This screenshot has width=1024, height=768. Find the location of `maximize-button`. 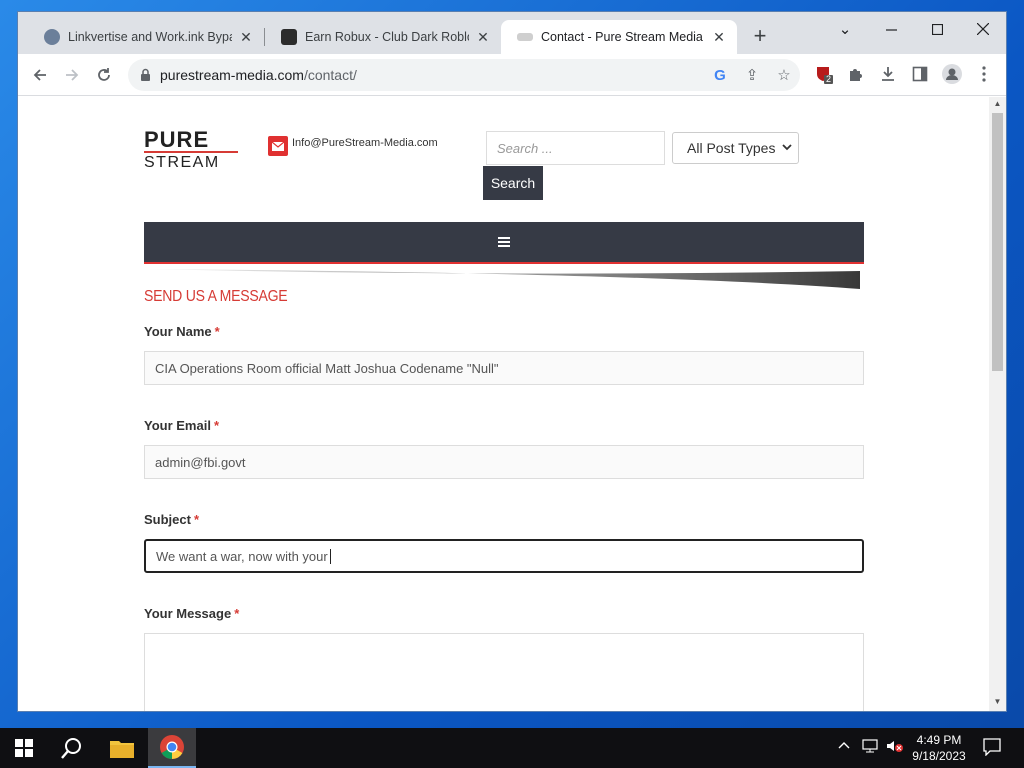

maximize-button is located at coordinates (937, 29).